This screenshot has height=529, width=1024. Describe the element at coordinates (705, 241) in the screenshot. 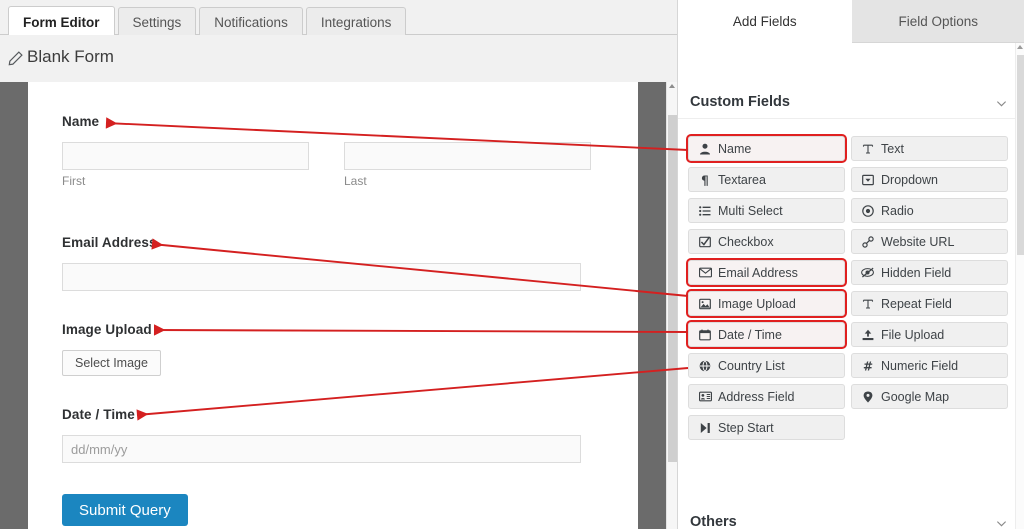

I see `checkbox-icon` at that location.